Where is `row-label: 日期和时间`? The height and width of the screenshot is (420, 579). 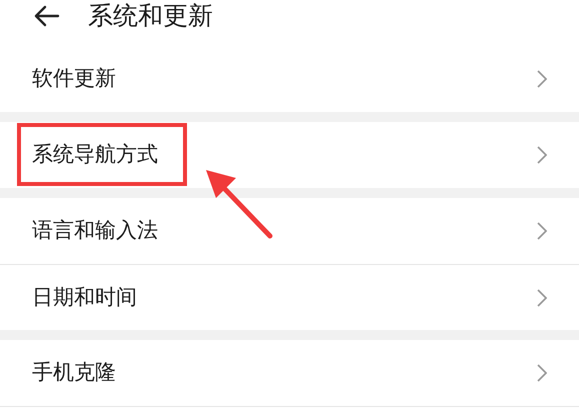
row-label: 日期和时间 is located at coordinates (84, 297).